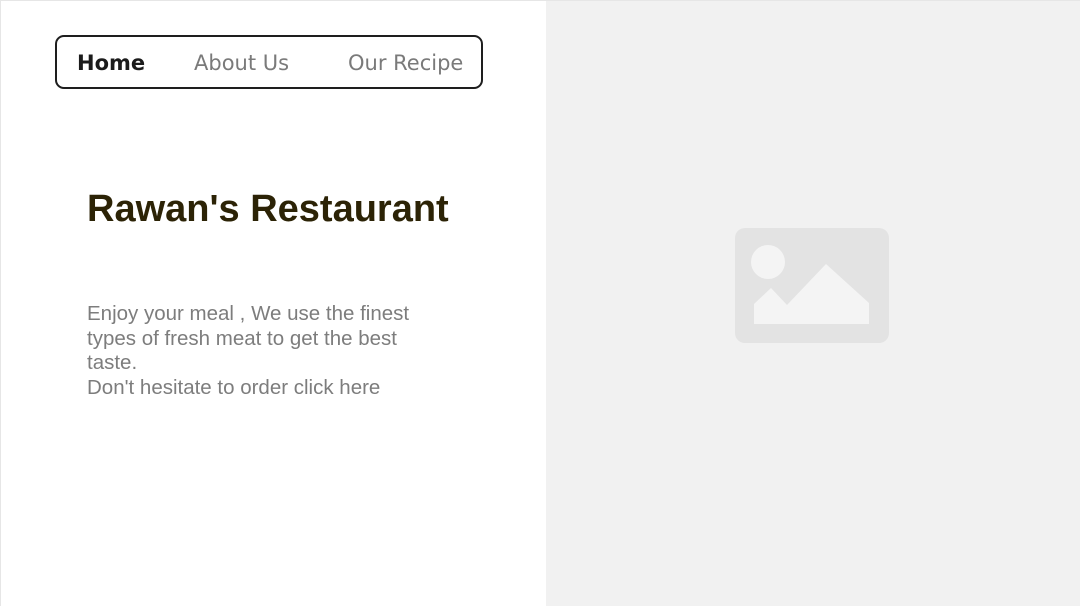  I want to click on main-navigation: Home About Us Our Recipe, so click(269, 62).